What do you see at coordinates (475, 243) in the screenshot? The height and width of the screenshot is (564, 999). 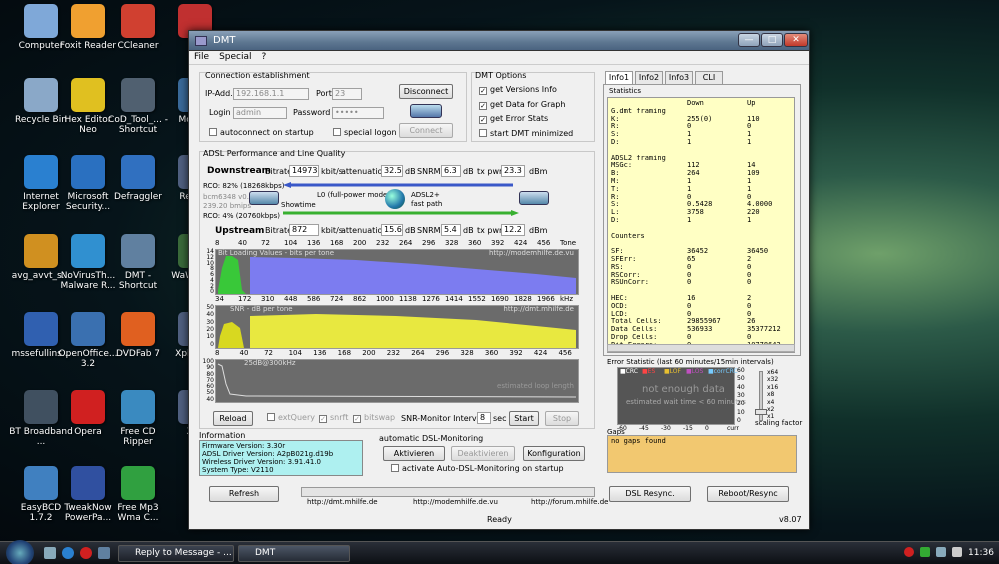 I see `tone-tick: 360` at bounding box center [475, 243].